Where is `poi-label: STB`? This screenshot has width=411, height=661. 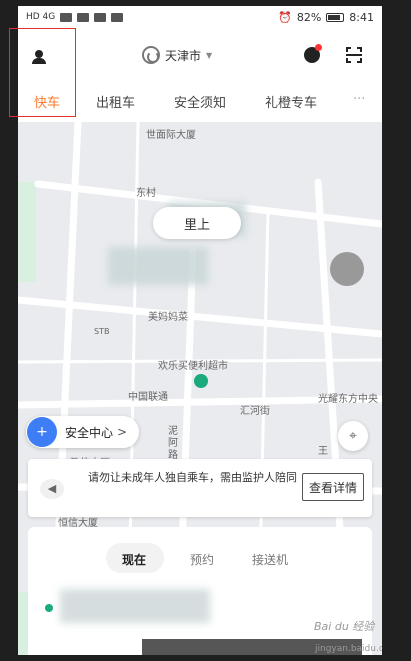 poi-label: STB is located at coordinates (102, 331).